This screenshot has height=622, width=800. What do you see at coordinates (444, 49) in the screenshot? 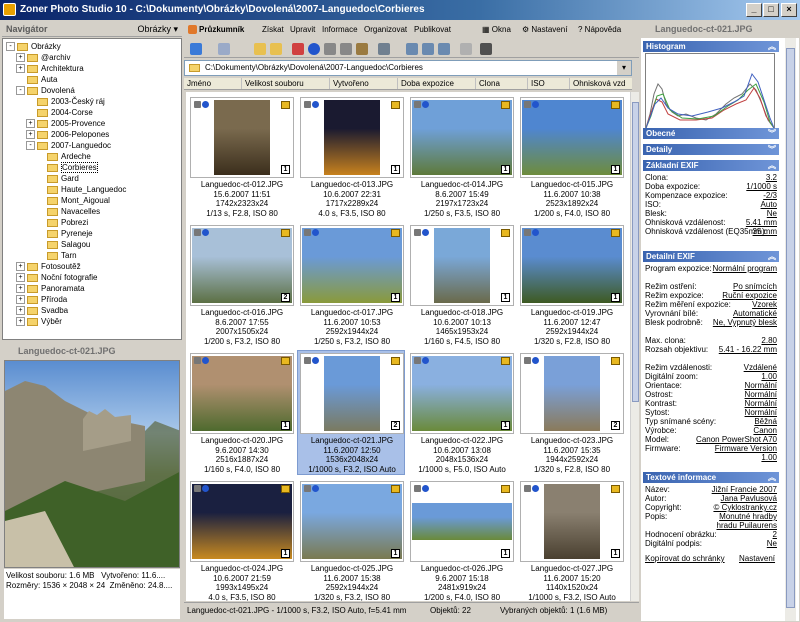
I see `rename-icon` at bounding box center [444, 49].